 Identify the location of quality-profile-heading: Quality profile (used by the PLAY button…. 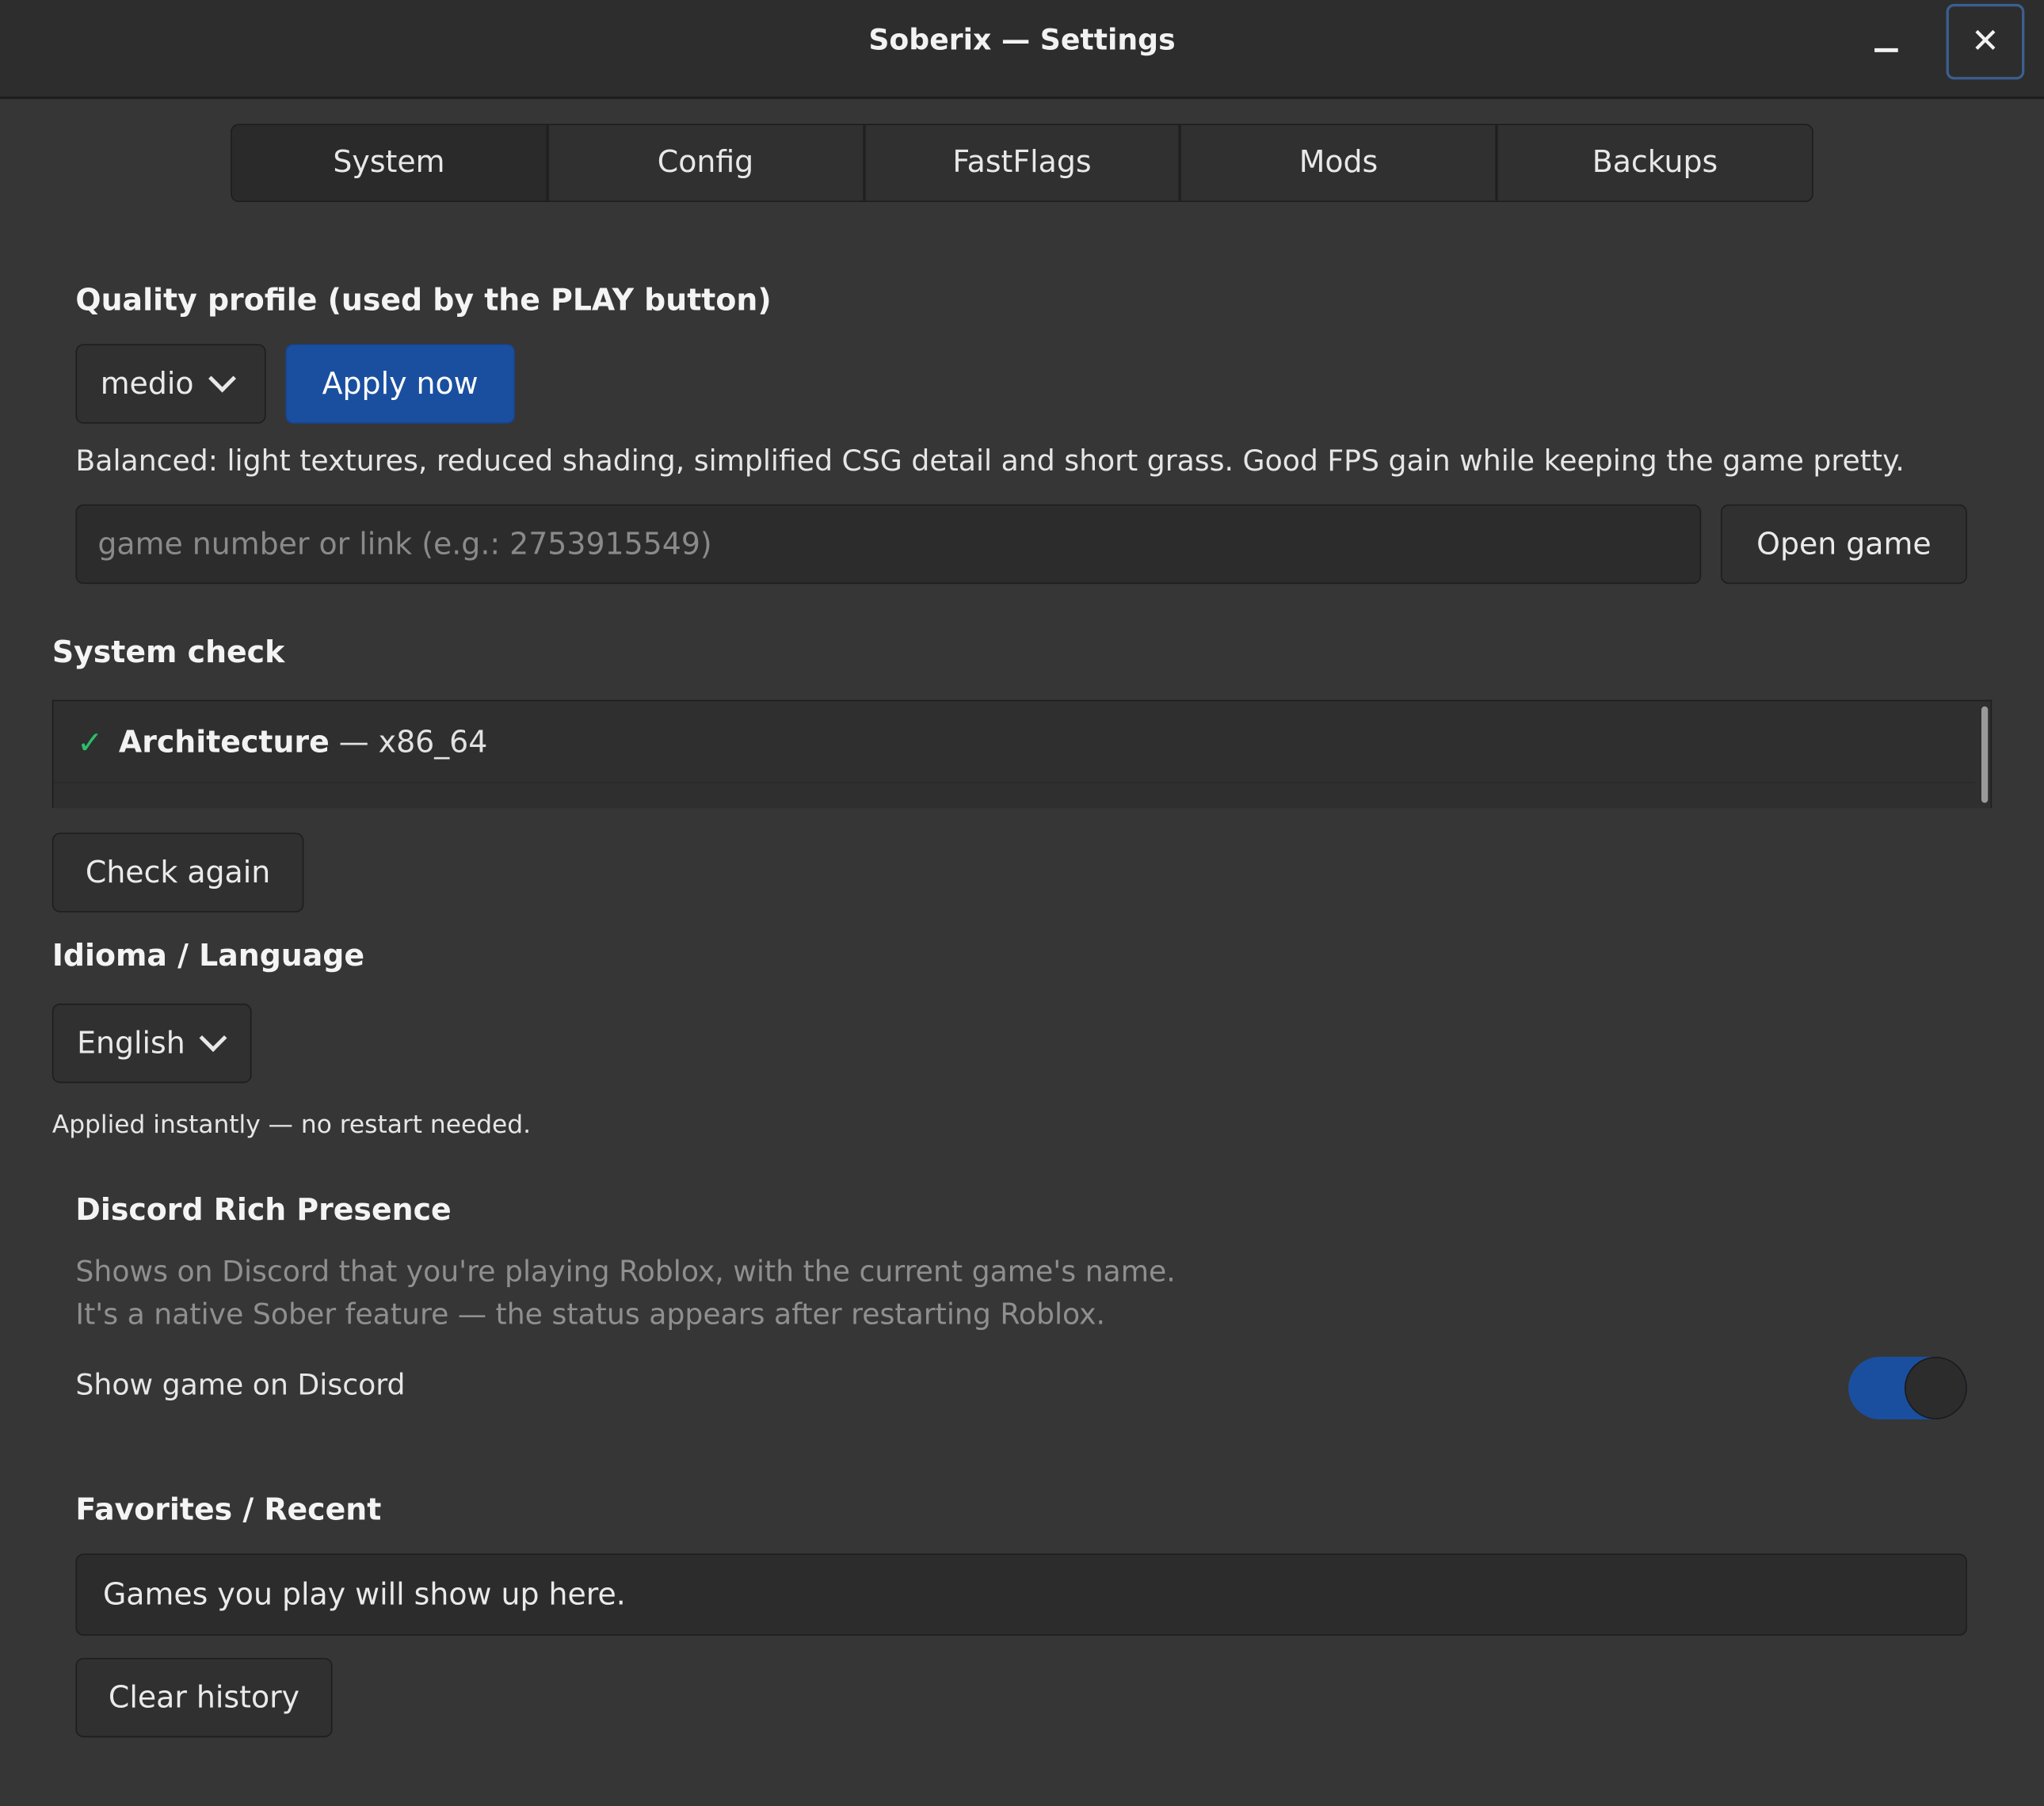
(423, 301).